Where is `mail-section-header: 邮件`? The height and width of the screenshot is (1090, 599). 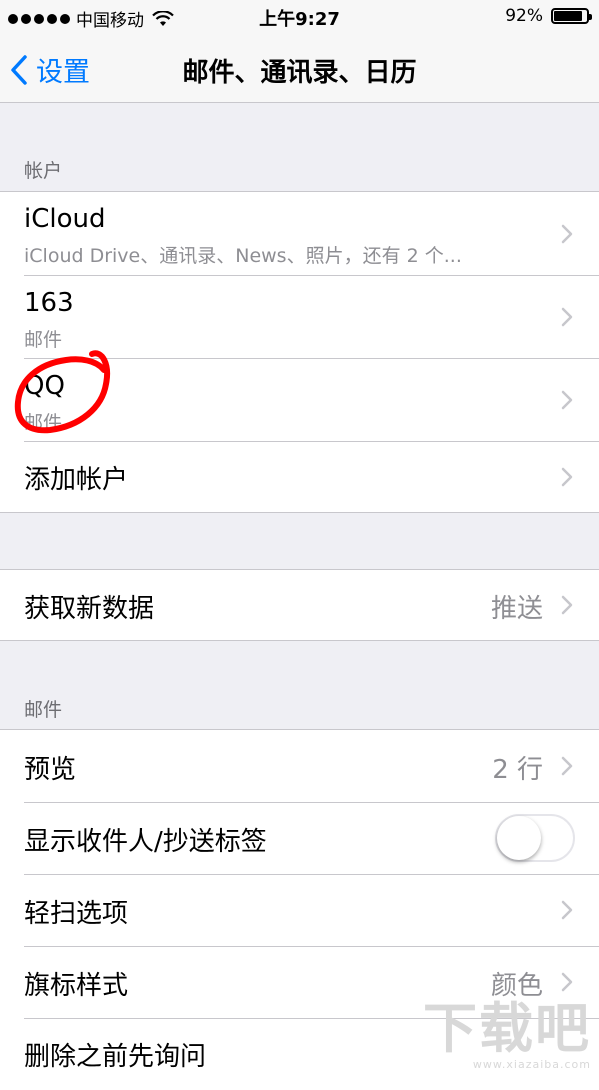 mail-section-header: 邮件 is located at coordinates (43, 710).